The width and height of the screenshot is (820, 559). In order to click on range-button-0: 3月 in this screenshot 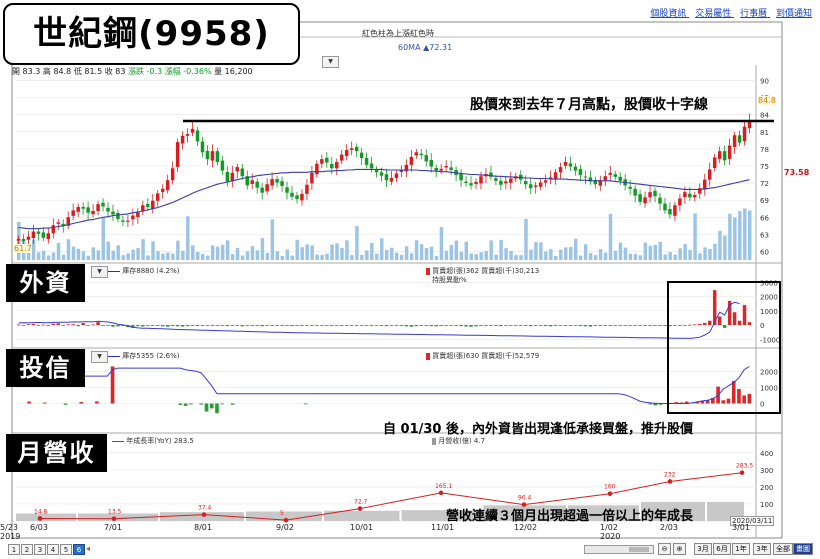, I will do `click(703, 549)`.